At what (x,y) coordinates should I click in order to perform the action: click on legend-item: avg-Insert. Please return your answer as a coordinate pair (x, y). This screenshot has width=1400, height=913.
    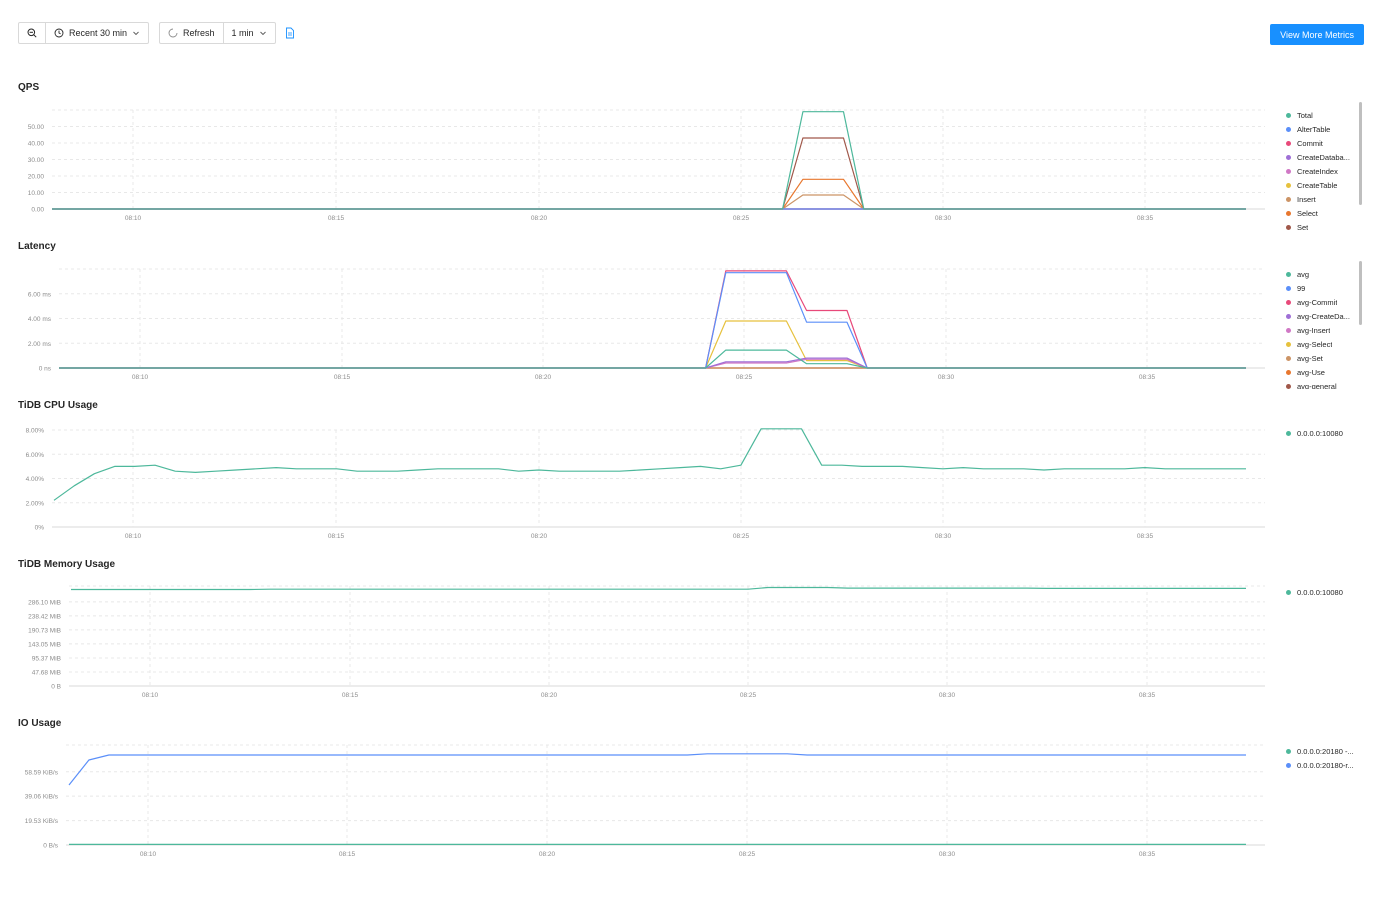
    Looking at the image, I should click on (1321, 330).